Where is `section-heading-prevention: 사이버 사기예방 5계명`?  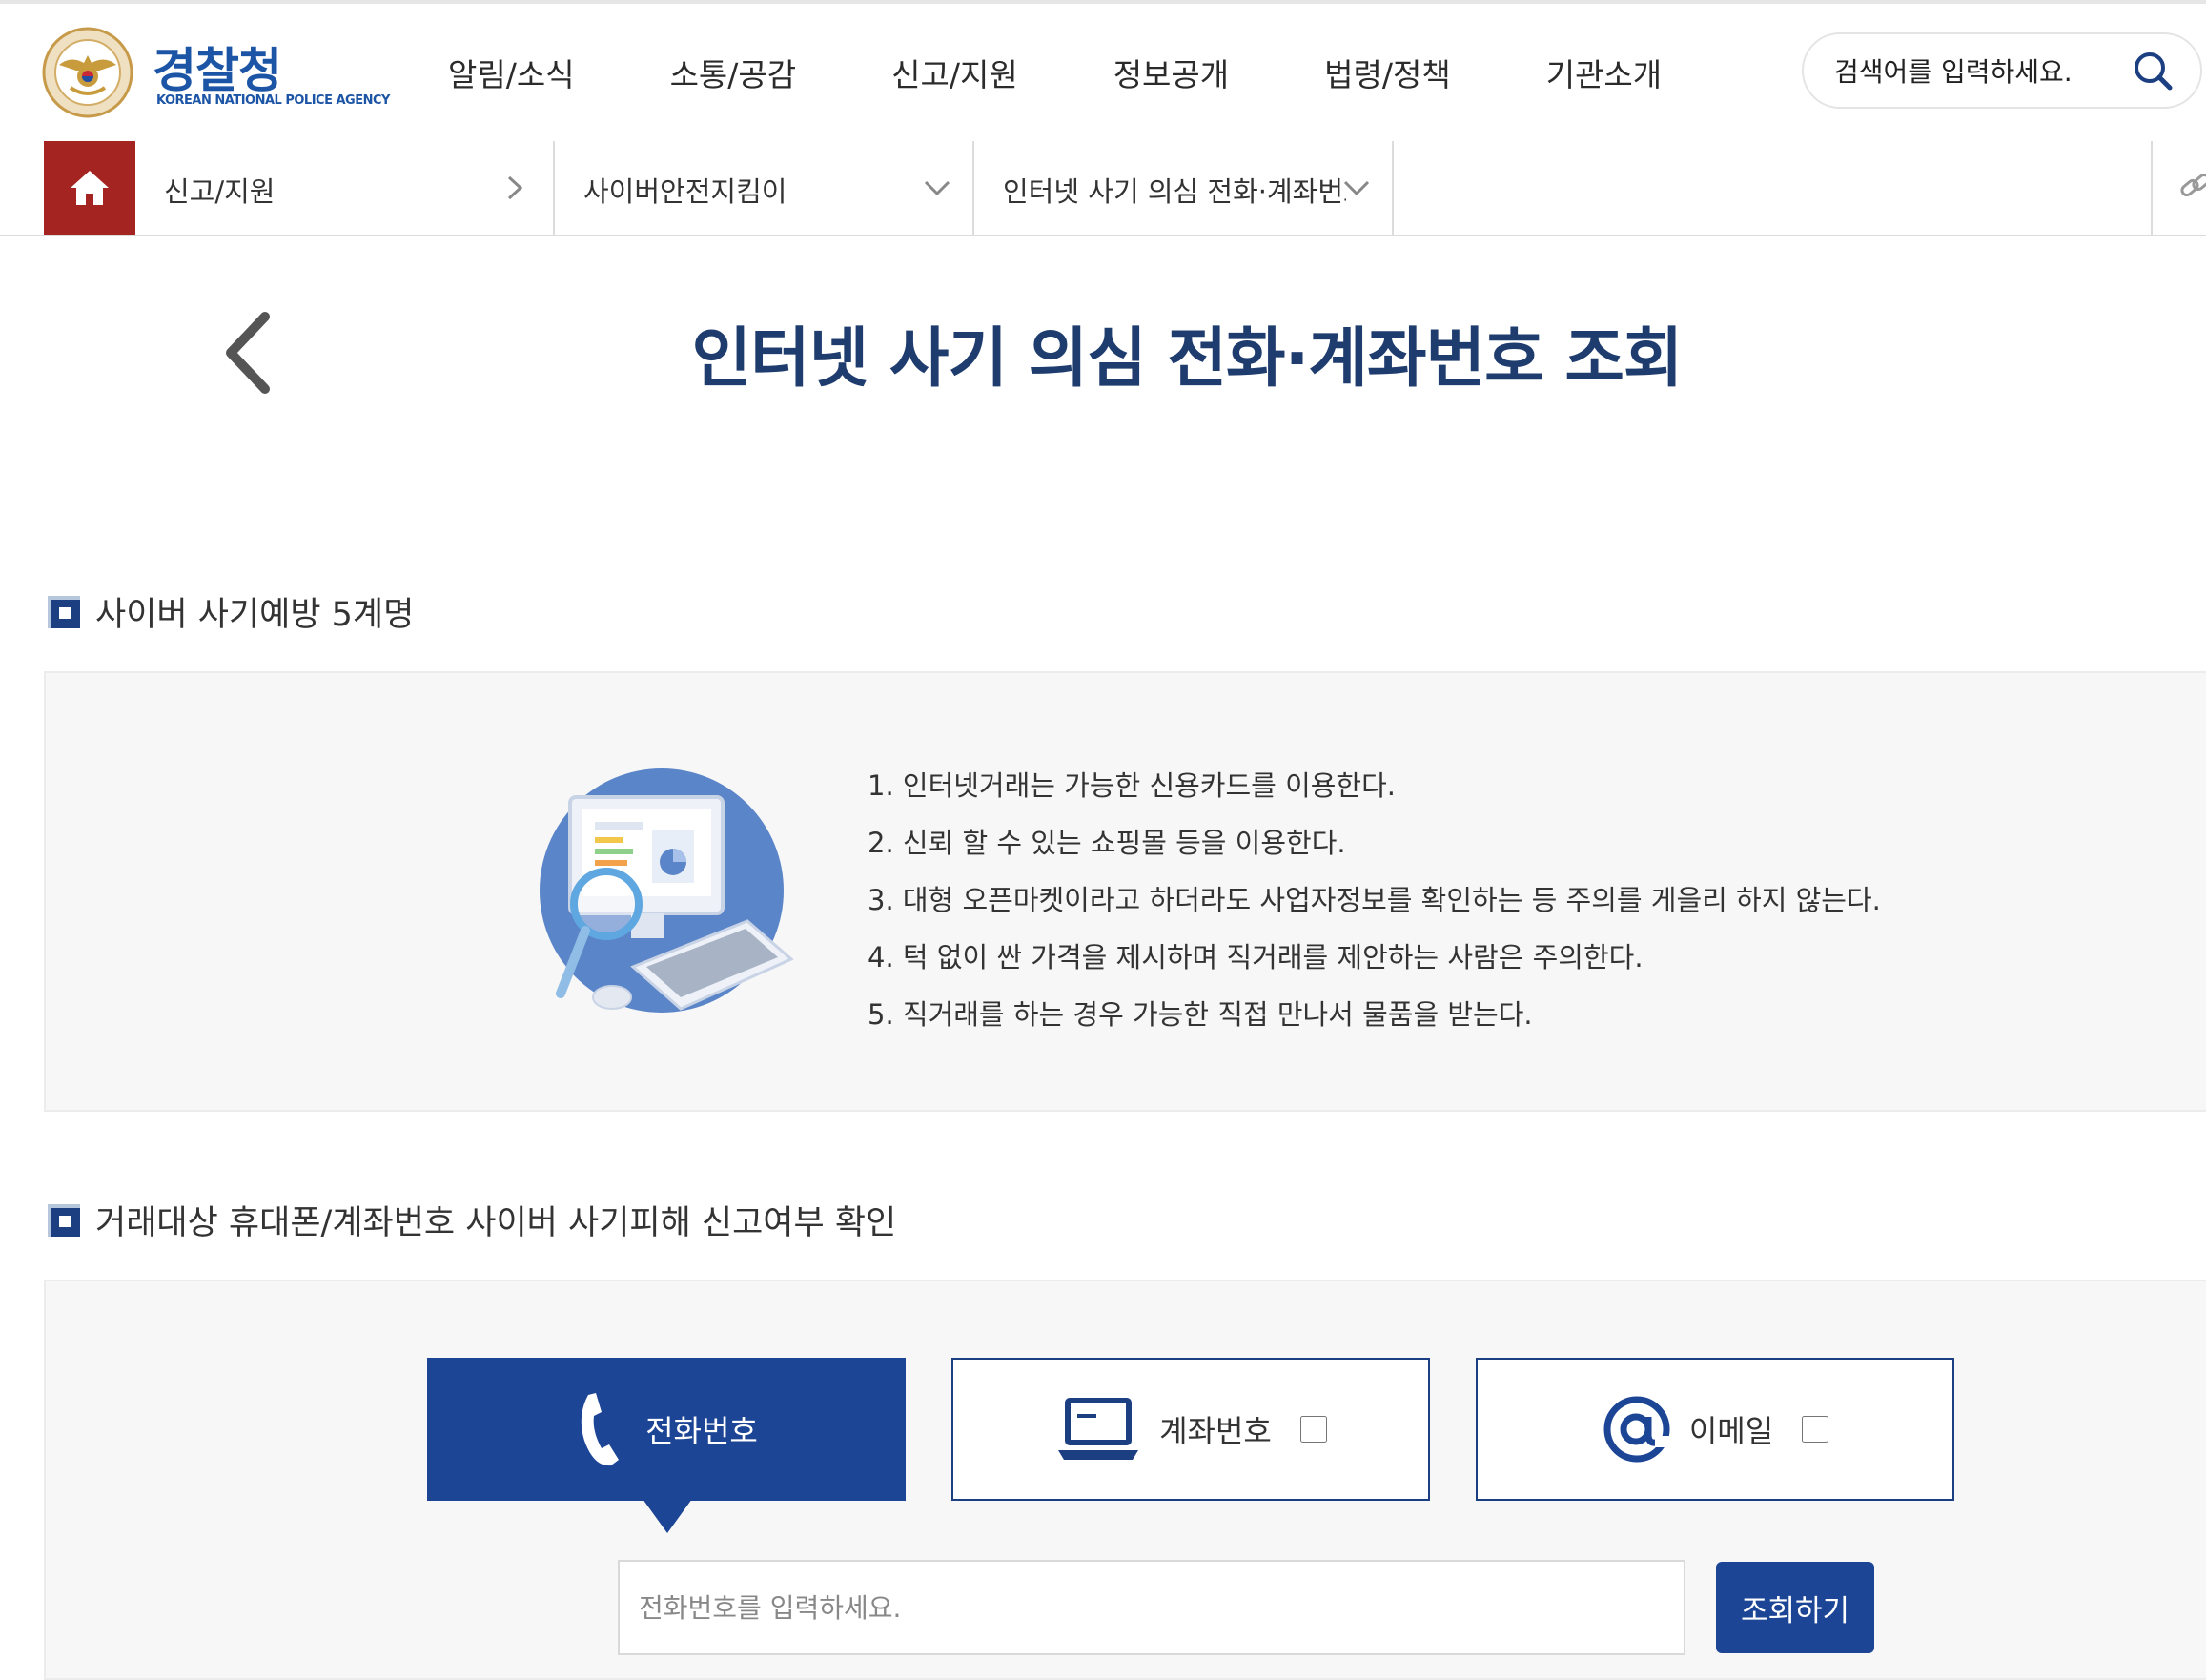 section-heading-prevention: 사이버 사기예방 5계명 is located at coordinates (231, 611).